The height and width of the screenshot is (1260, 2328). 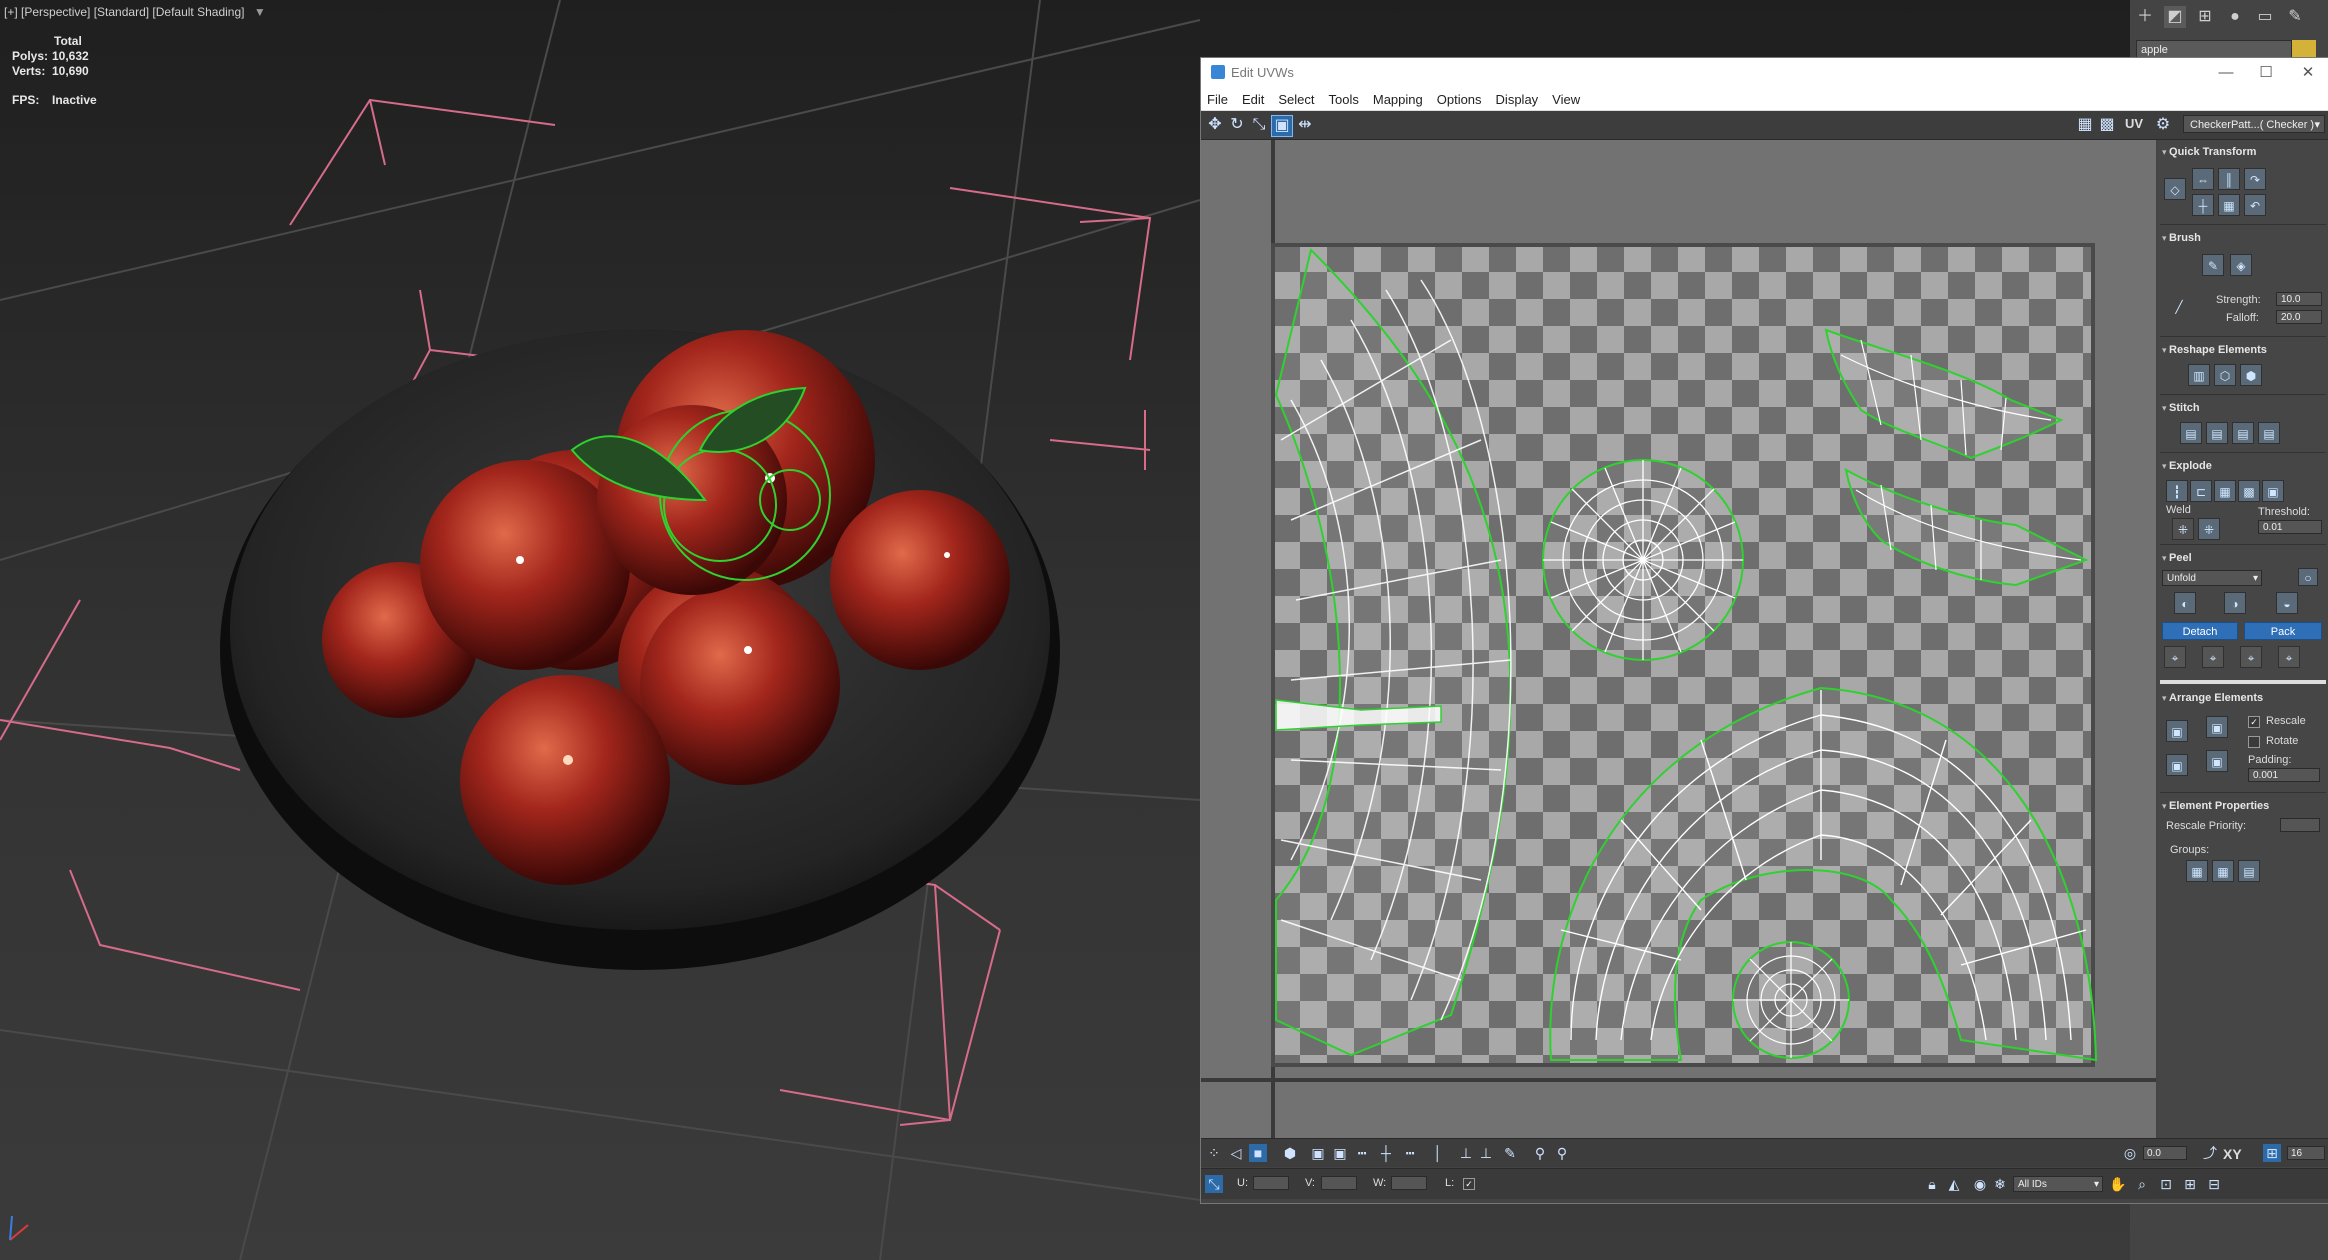 I want to click on lscm-icon: ◒, so click(x=2287, y=603).